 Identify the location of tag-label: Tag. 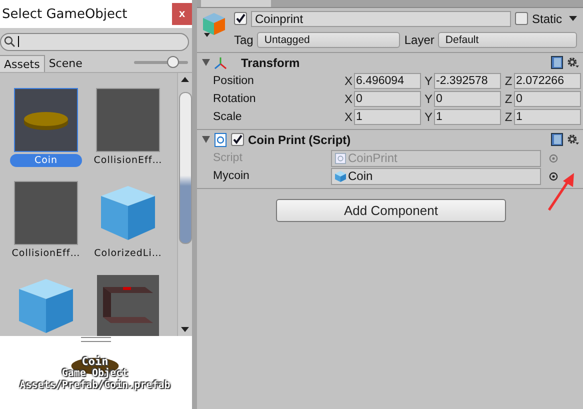
(244, 39).